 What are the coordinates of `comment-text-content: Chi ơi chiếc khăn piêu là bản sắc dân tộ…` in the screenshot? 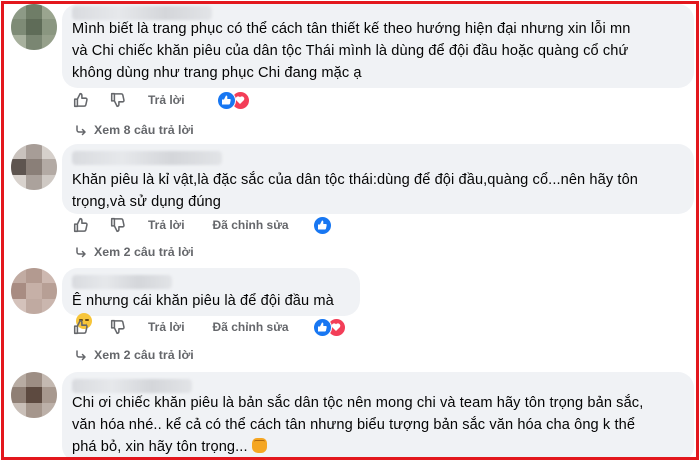 It's located at (358, 425).